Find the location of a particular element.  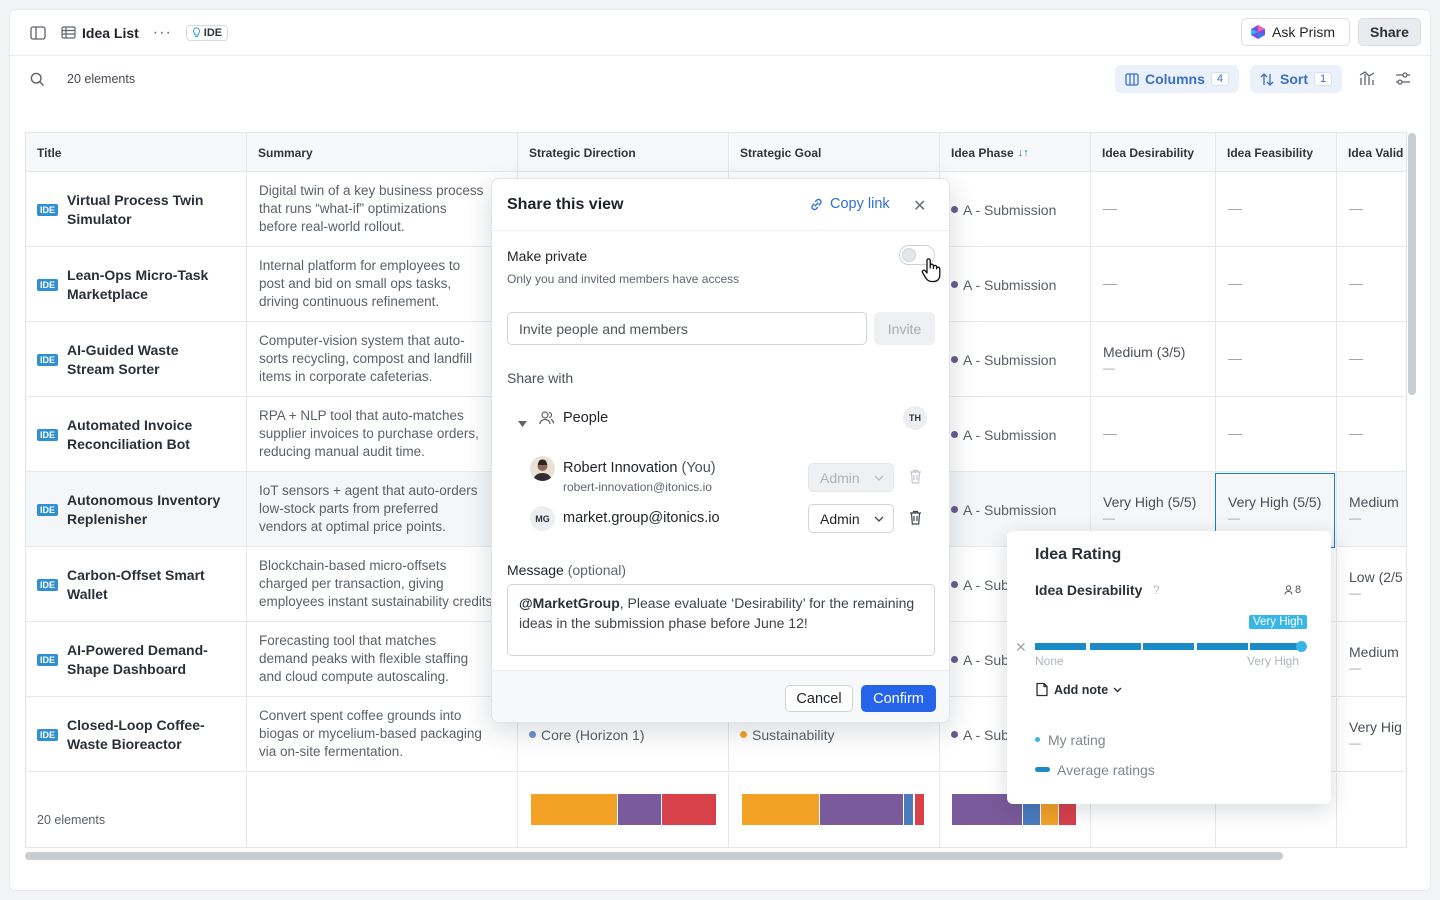

link-icon is located at coordinates (816, 204).